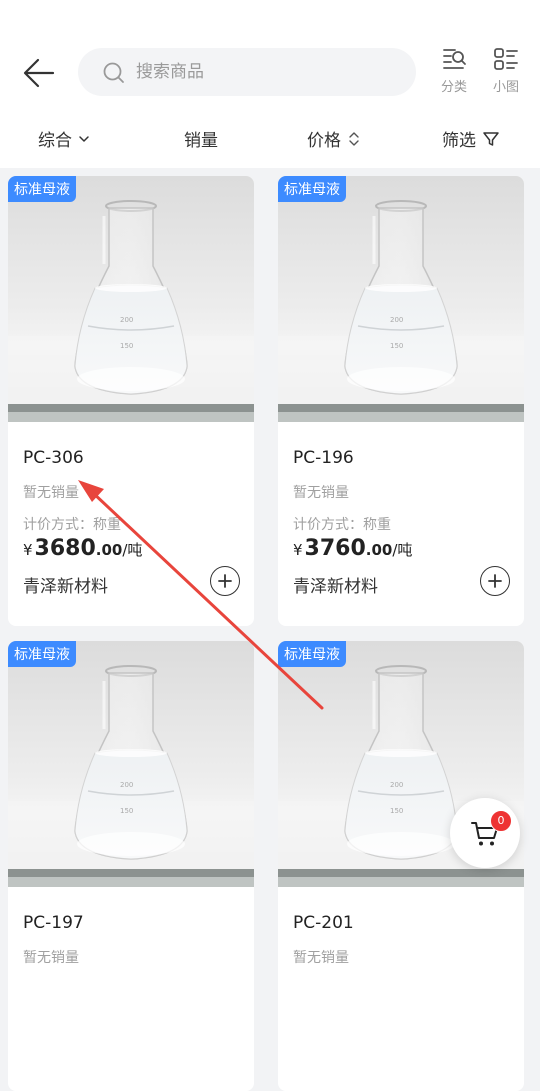 Image resolution: width=540 pixels, height=1091 pixels. I want to click on back-button, so click(39, 73).